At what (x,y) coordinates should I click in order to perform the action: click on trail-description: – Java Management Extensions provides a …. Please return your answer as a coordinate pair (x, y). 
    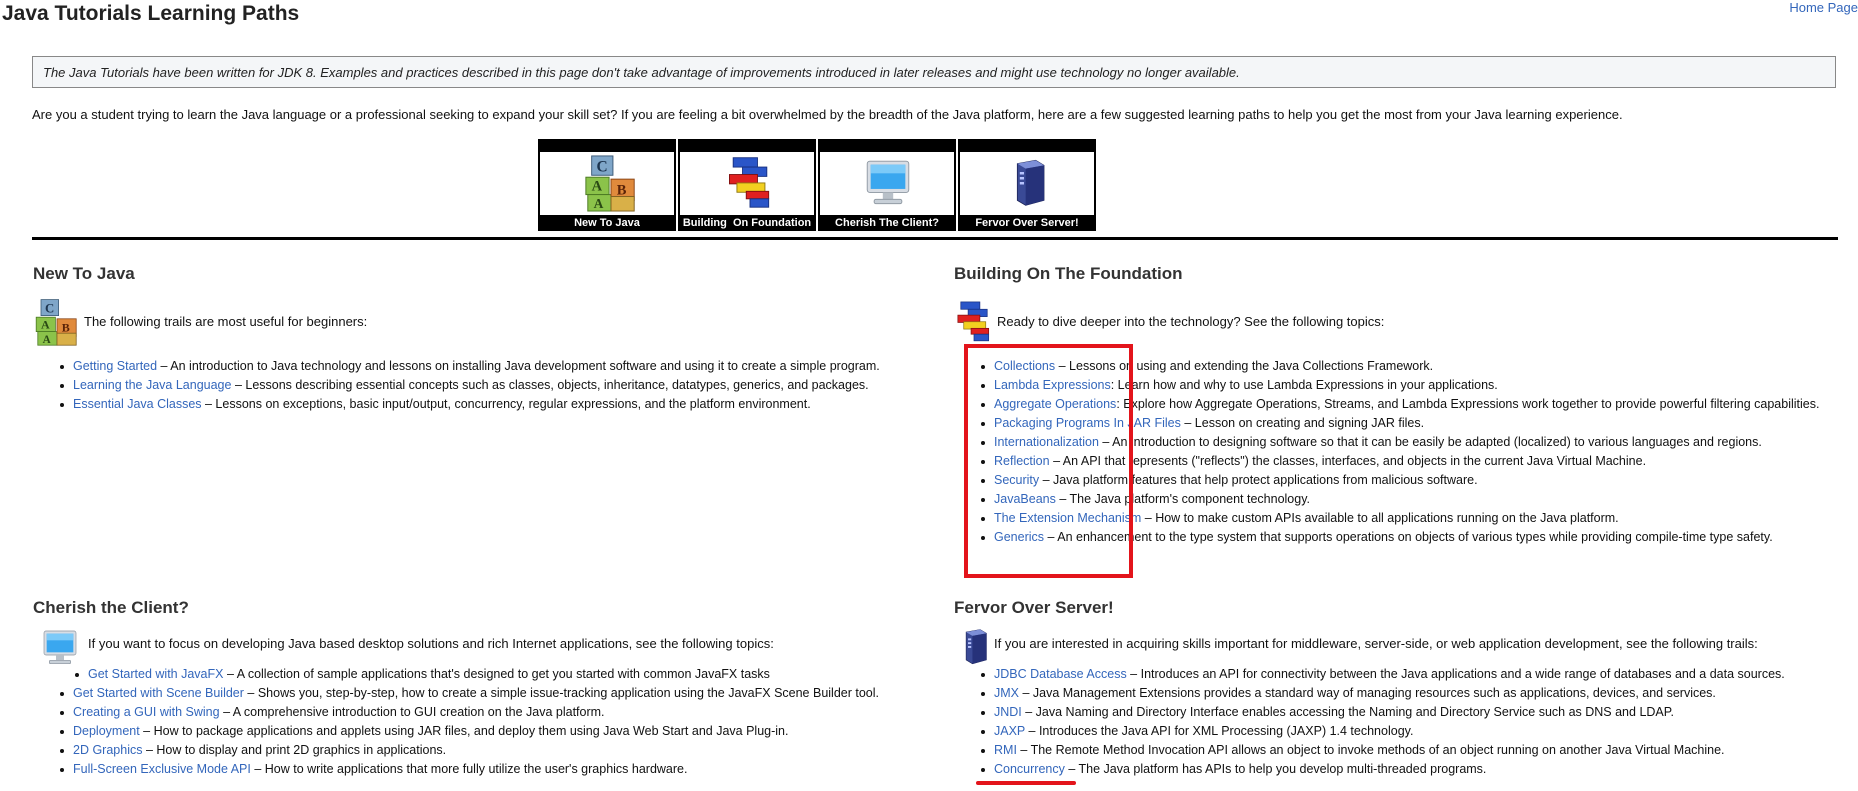
    Looking at the image, I should click on (1367, 693).